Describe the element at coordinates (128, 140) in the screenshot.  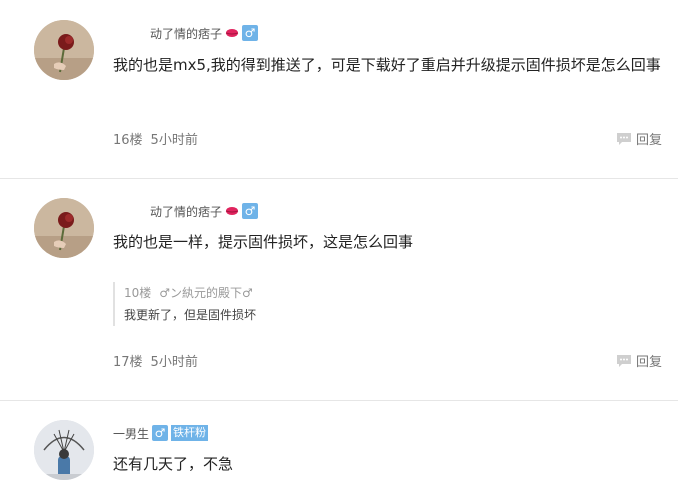
I see `floor-number: 16楼` at that location.